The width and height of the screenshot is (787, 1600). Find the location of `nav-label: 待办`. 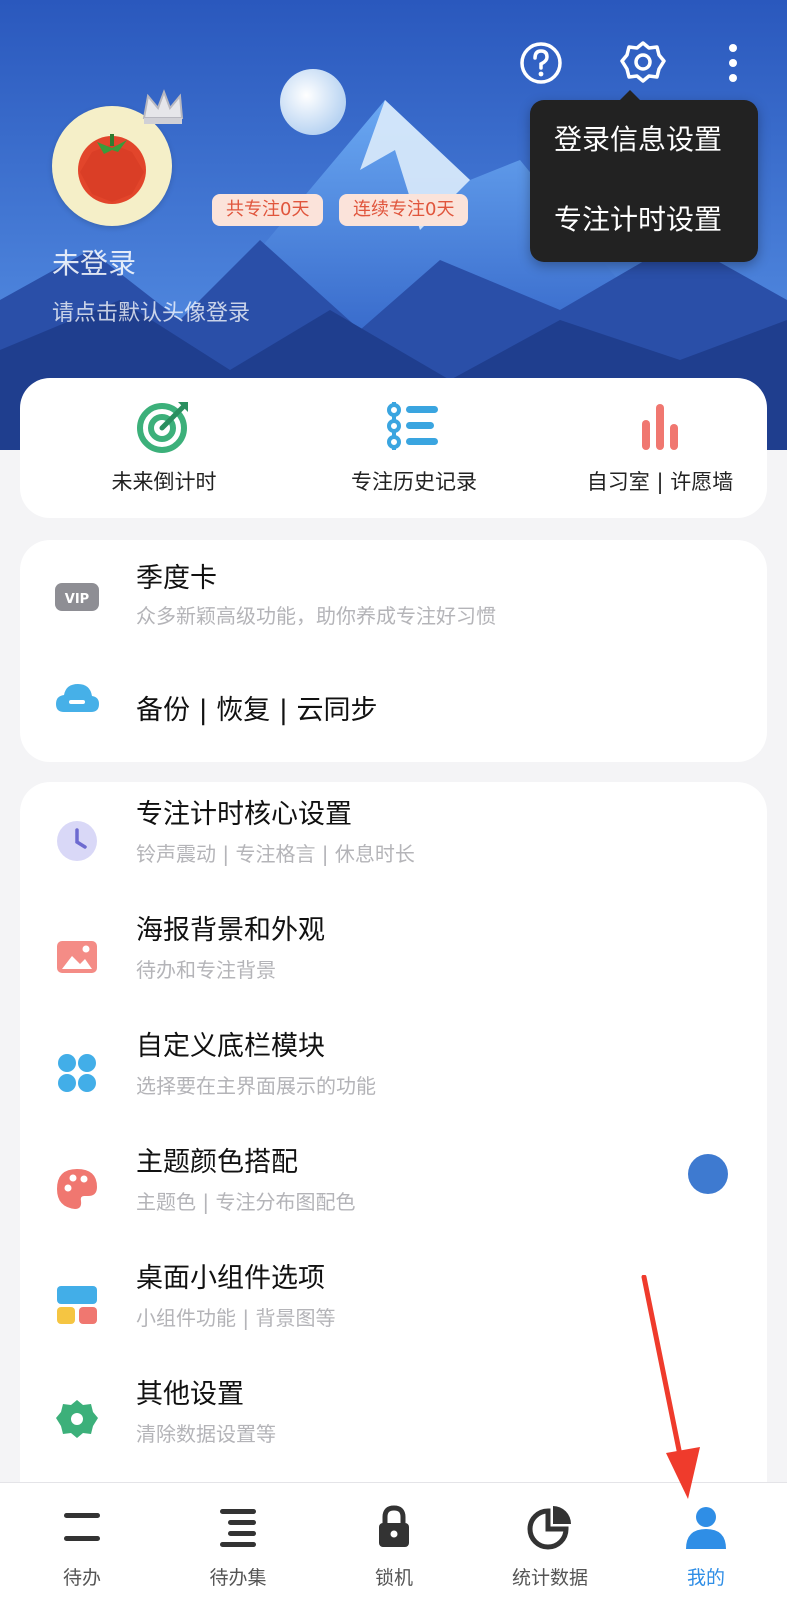

nav-label: 待办 is located at coordinates (81, 1578).